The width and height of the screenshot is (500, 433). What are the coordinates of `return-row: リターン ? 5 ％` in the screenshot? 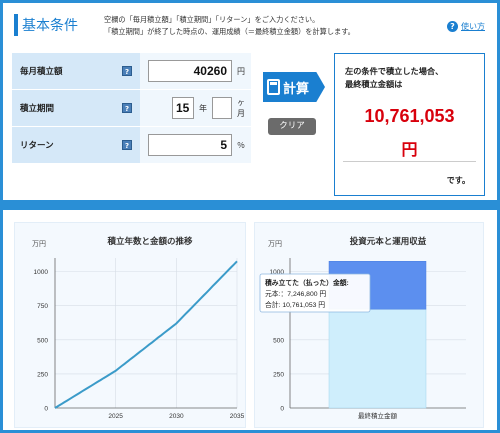 It's located at (131, 145).